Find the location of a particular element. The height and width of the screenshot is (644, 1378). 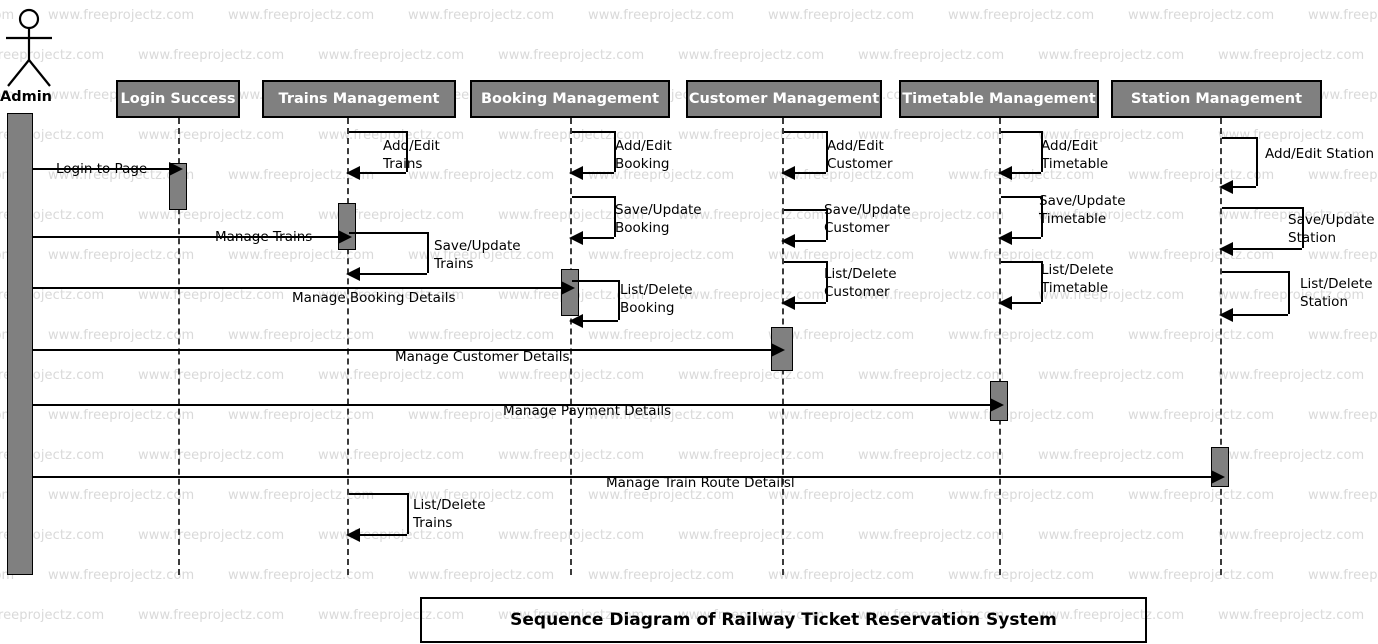

activation-bar-admin is located at coordinates (20, 344).